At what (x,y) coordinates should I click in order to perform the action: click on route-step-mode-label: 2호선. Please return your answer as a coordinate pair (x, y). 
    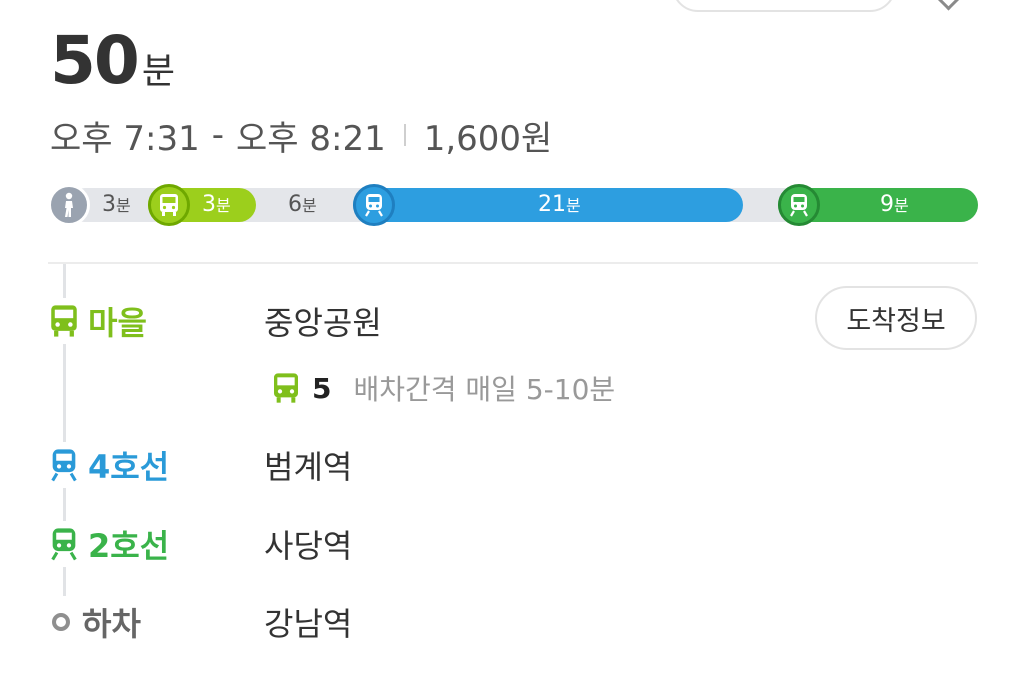
    Looking at the image, I should click on (129, 546).